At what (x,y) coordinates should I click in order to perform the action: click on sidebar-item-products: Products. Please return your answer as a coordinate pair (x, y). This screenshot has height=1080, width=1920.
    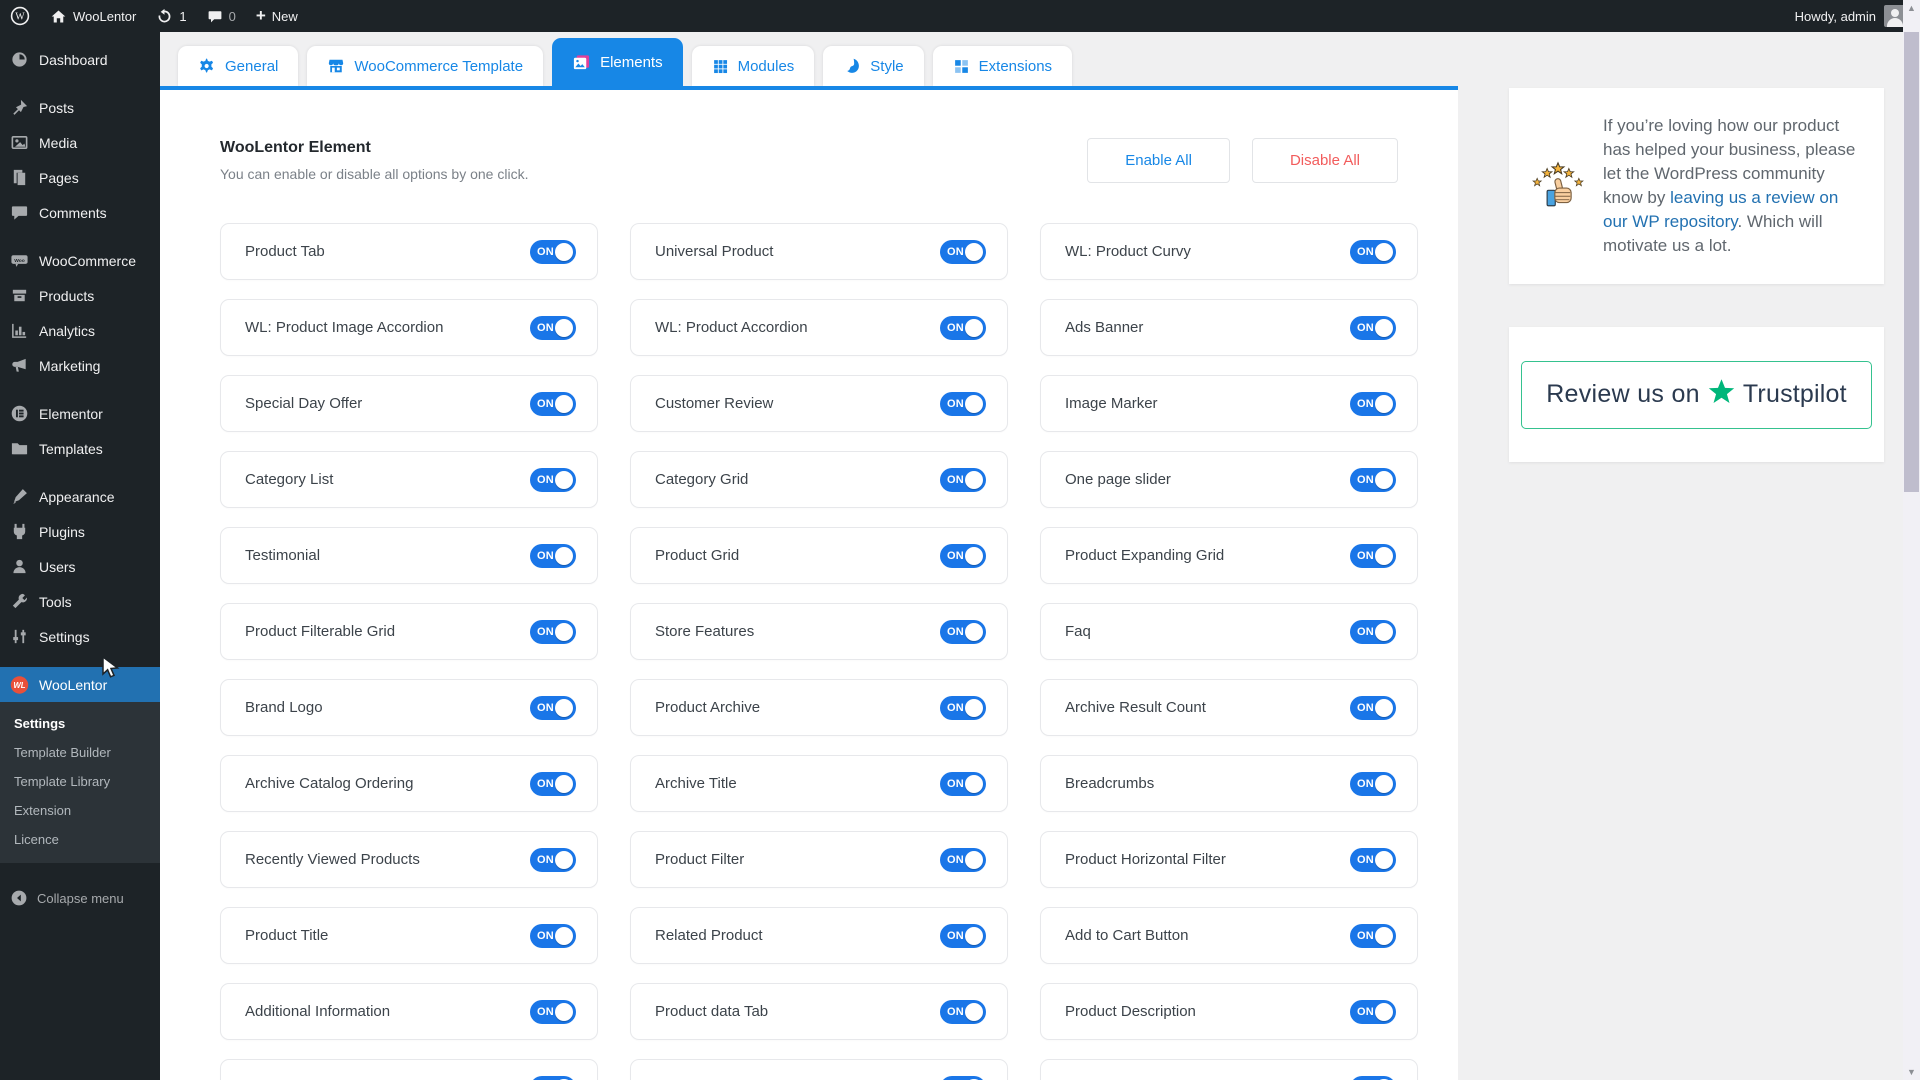
    Looking at the image, I should click on (80, 295).